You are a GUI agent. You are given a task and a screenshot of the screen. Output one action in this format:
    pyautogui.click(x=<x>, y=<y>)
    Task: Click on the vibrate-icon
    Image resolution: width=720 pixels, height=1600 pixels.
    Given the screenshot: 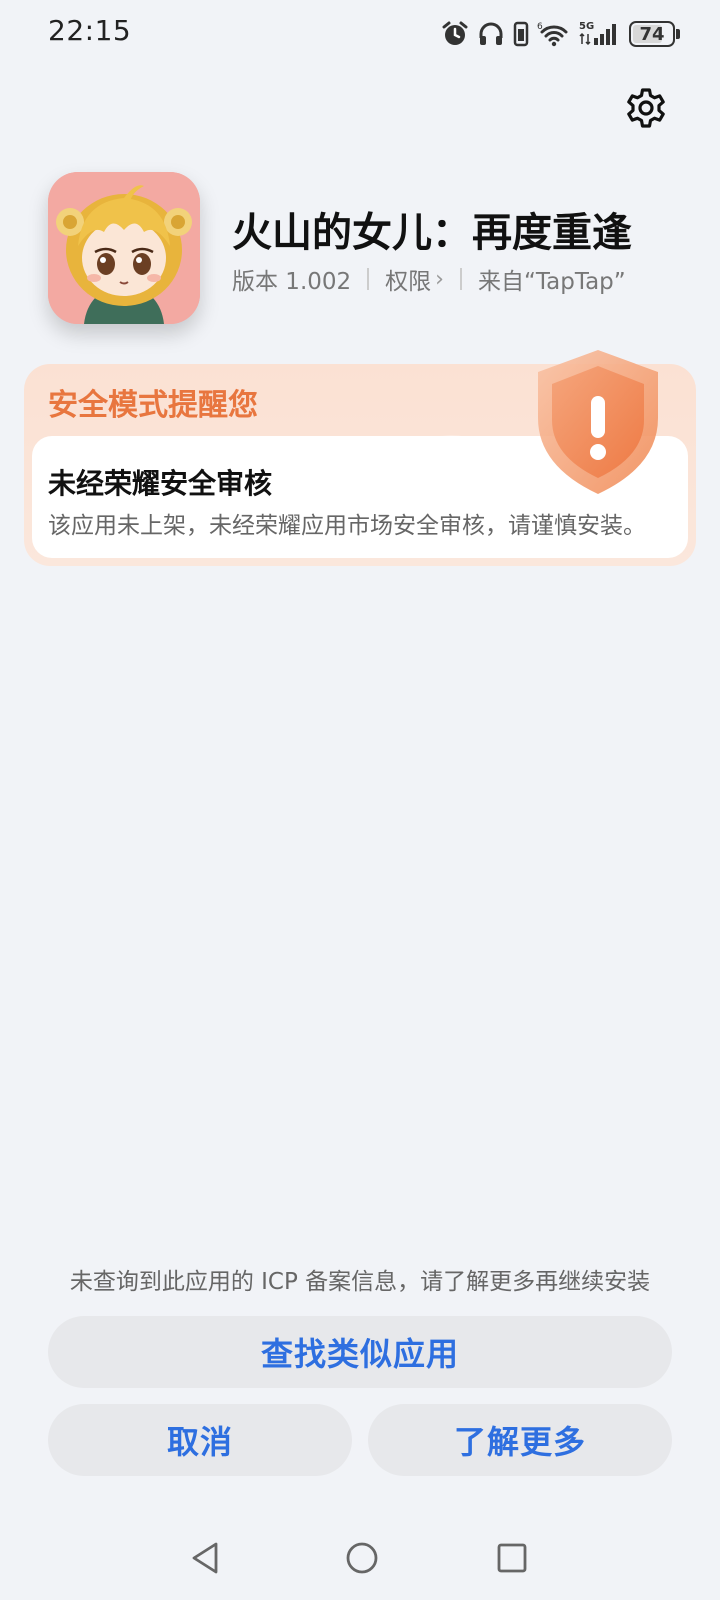 What is the action you would take?
    pyautogui.click(x=521, y=34)
    